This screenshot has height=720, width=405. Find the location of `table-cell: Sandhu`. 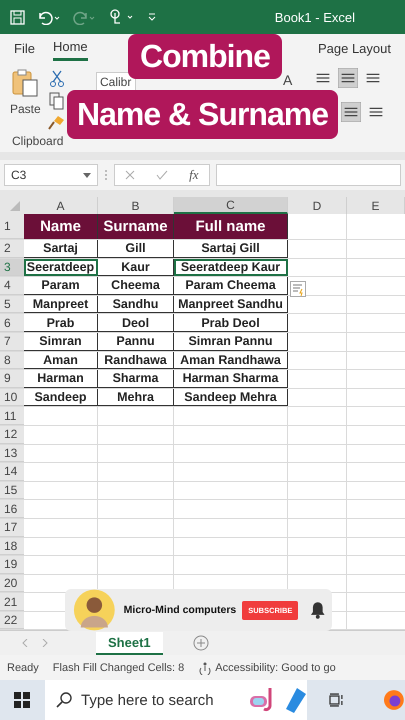

table-cell: Sandhu is located at coordinates (136, 305).